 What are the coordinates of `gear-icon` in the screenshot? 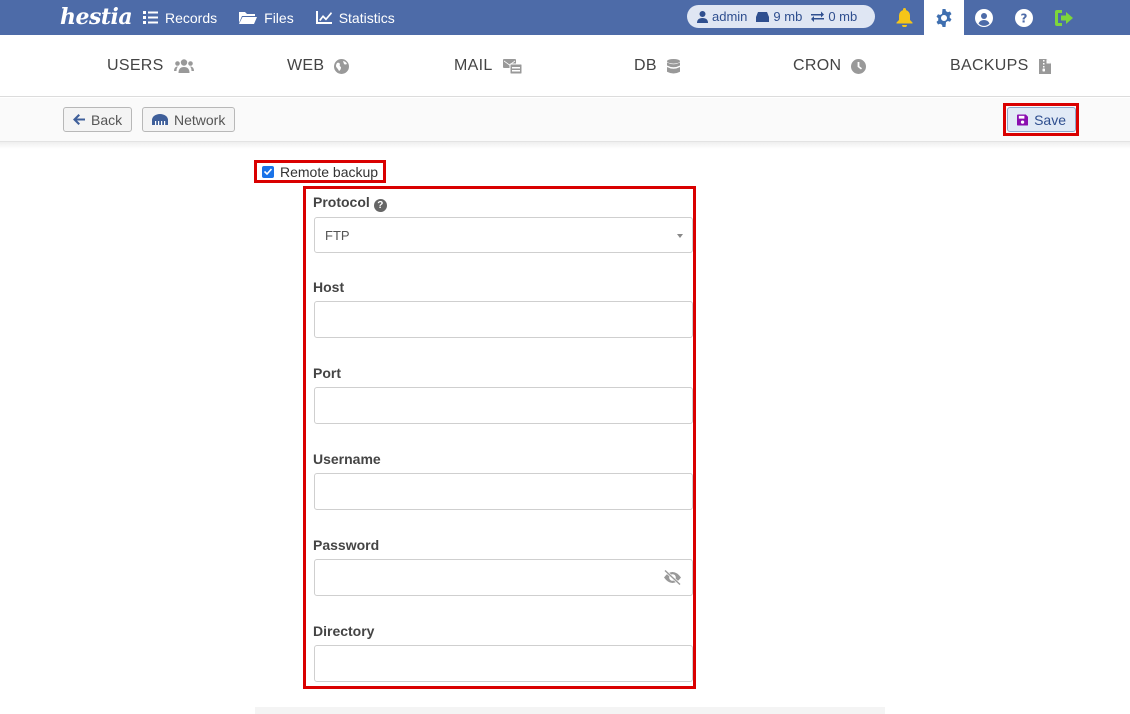 It's located at (944, 17).